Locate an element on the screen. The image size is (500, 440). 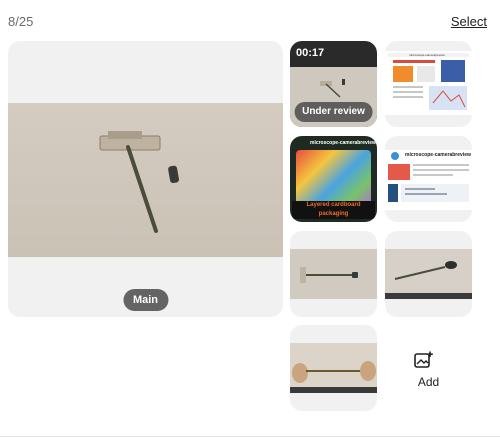
video-thumbnail: 00:17 Under review is located at coordinates (333, 84).